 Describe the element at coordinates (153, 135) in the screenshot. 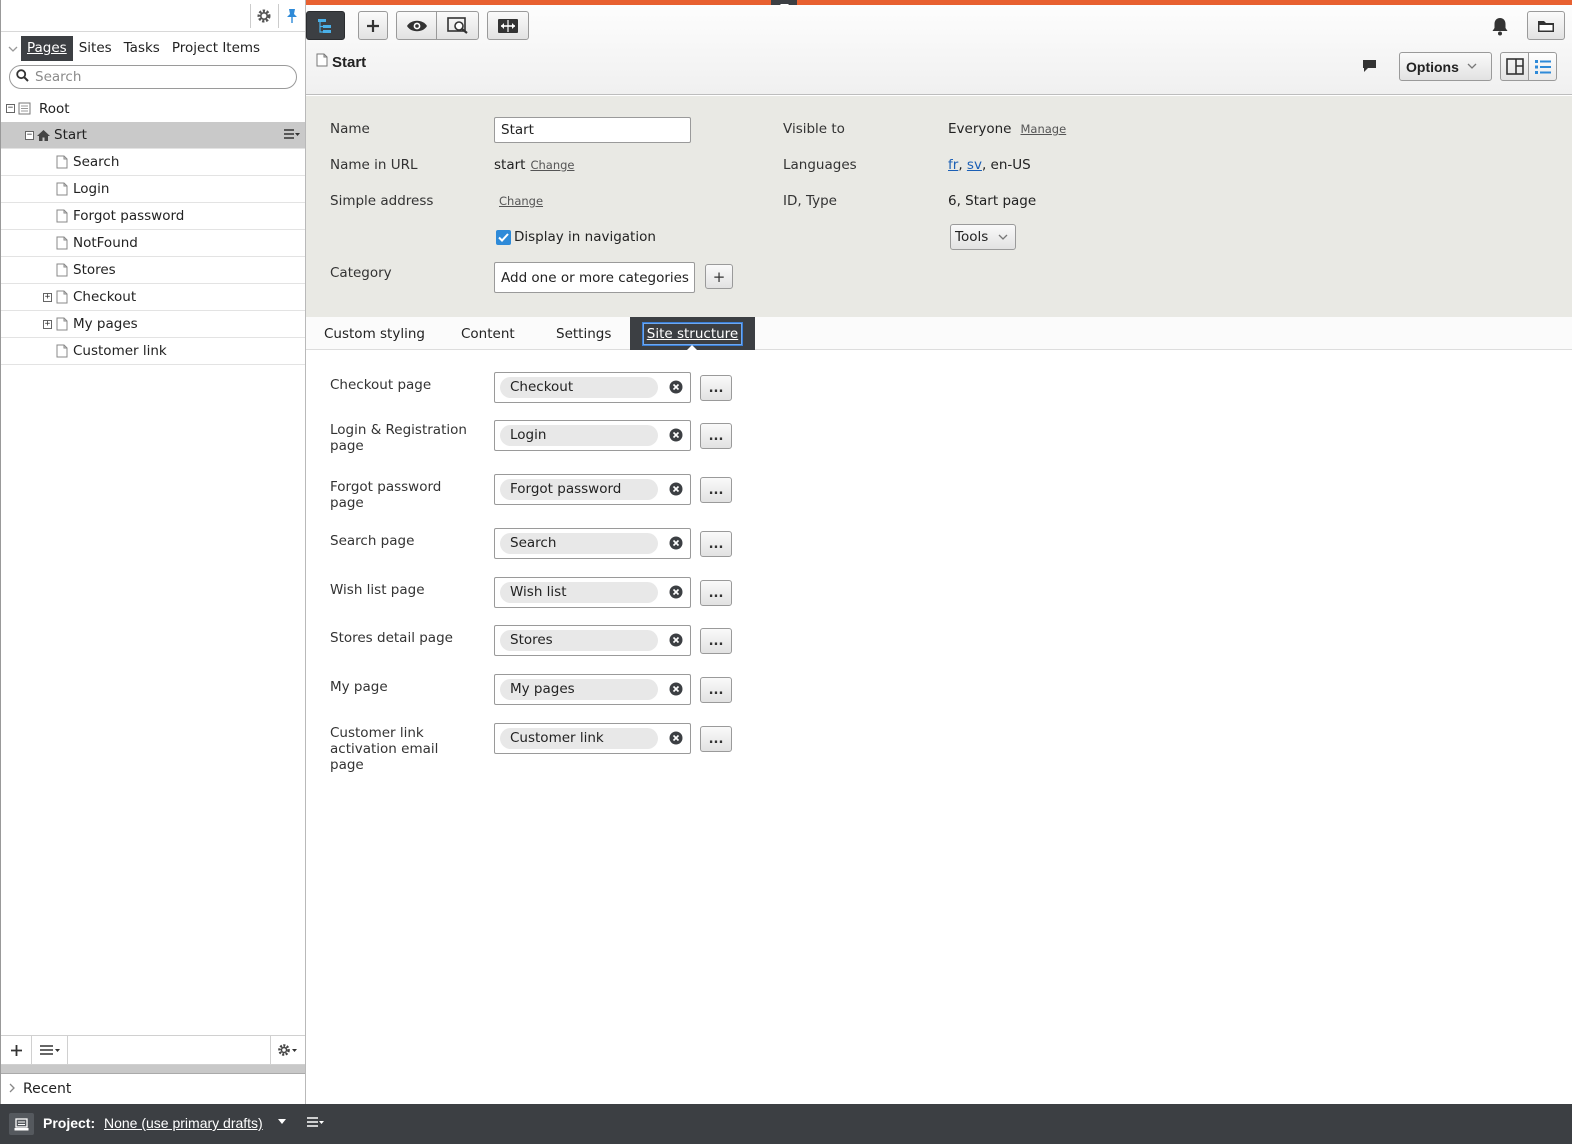

I see `tree-node-start: − Start` at that location.